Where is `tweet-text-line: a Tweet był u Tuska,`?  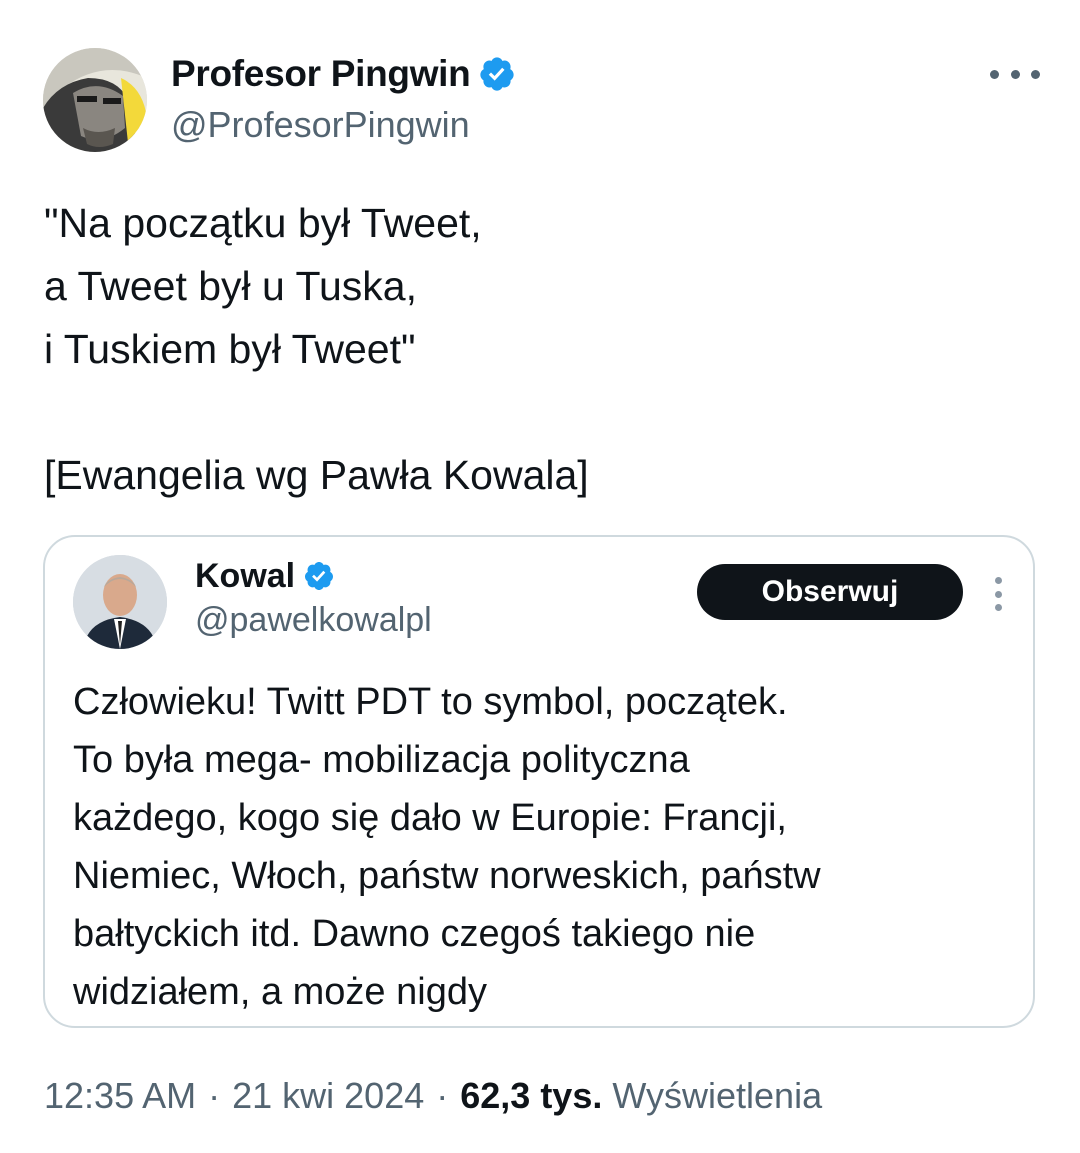 tweet-text-line: a Tweet był u Tuska, is located at coordinates (231, 286).